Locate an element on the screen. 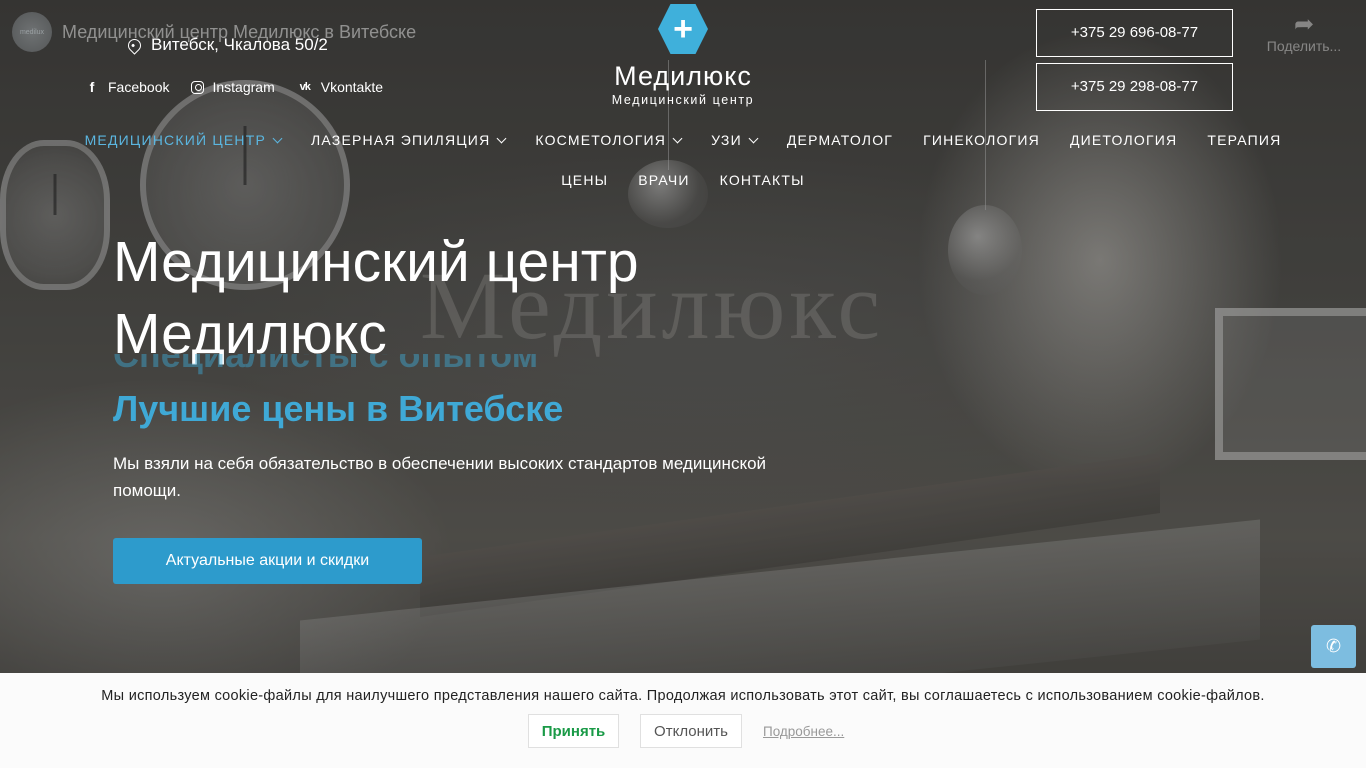 Image resolution: width=1366 pixels, height=768 pixels. nav-item-cosmetology: Косметология is located at coordinates (608, 140).